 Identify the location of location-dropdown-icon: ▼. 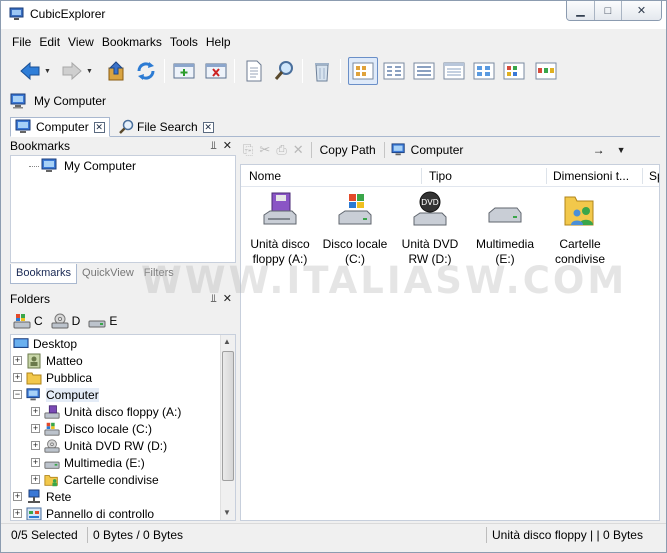
(621, 150).